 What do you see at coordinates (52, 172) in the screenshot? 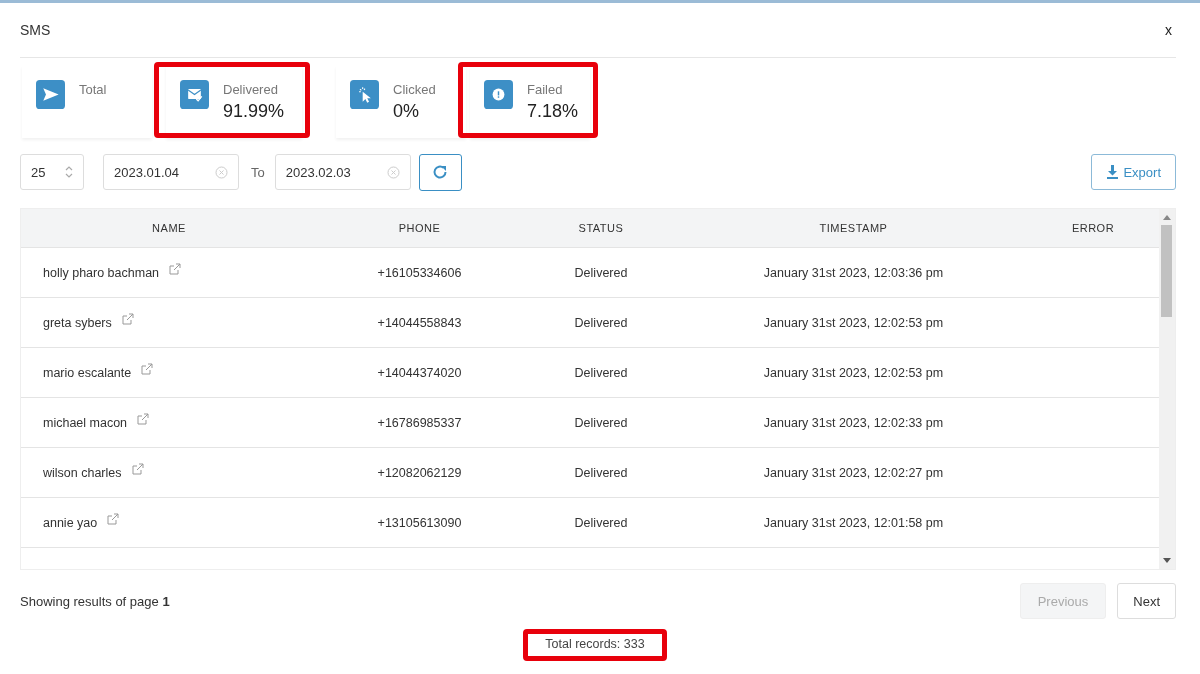
I see `page-size-field: 25` at bounding box center [52, 172].